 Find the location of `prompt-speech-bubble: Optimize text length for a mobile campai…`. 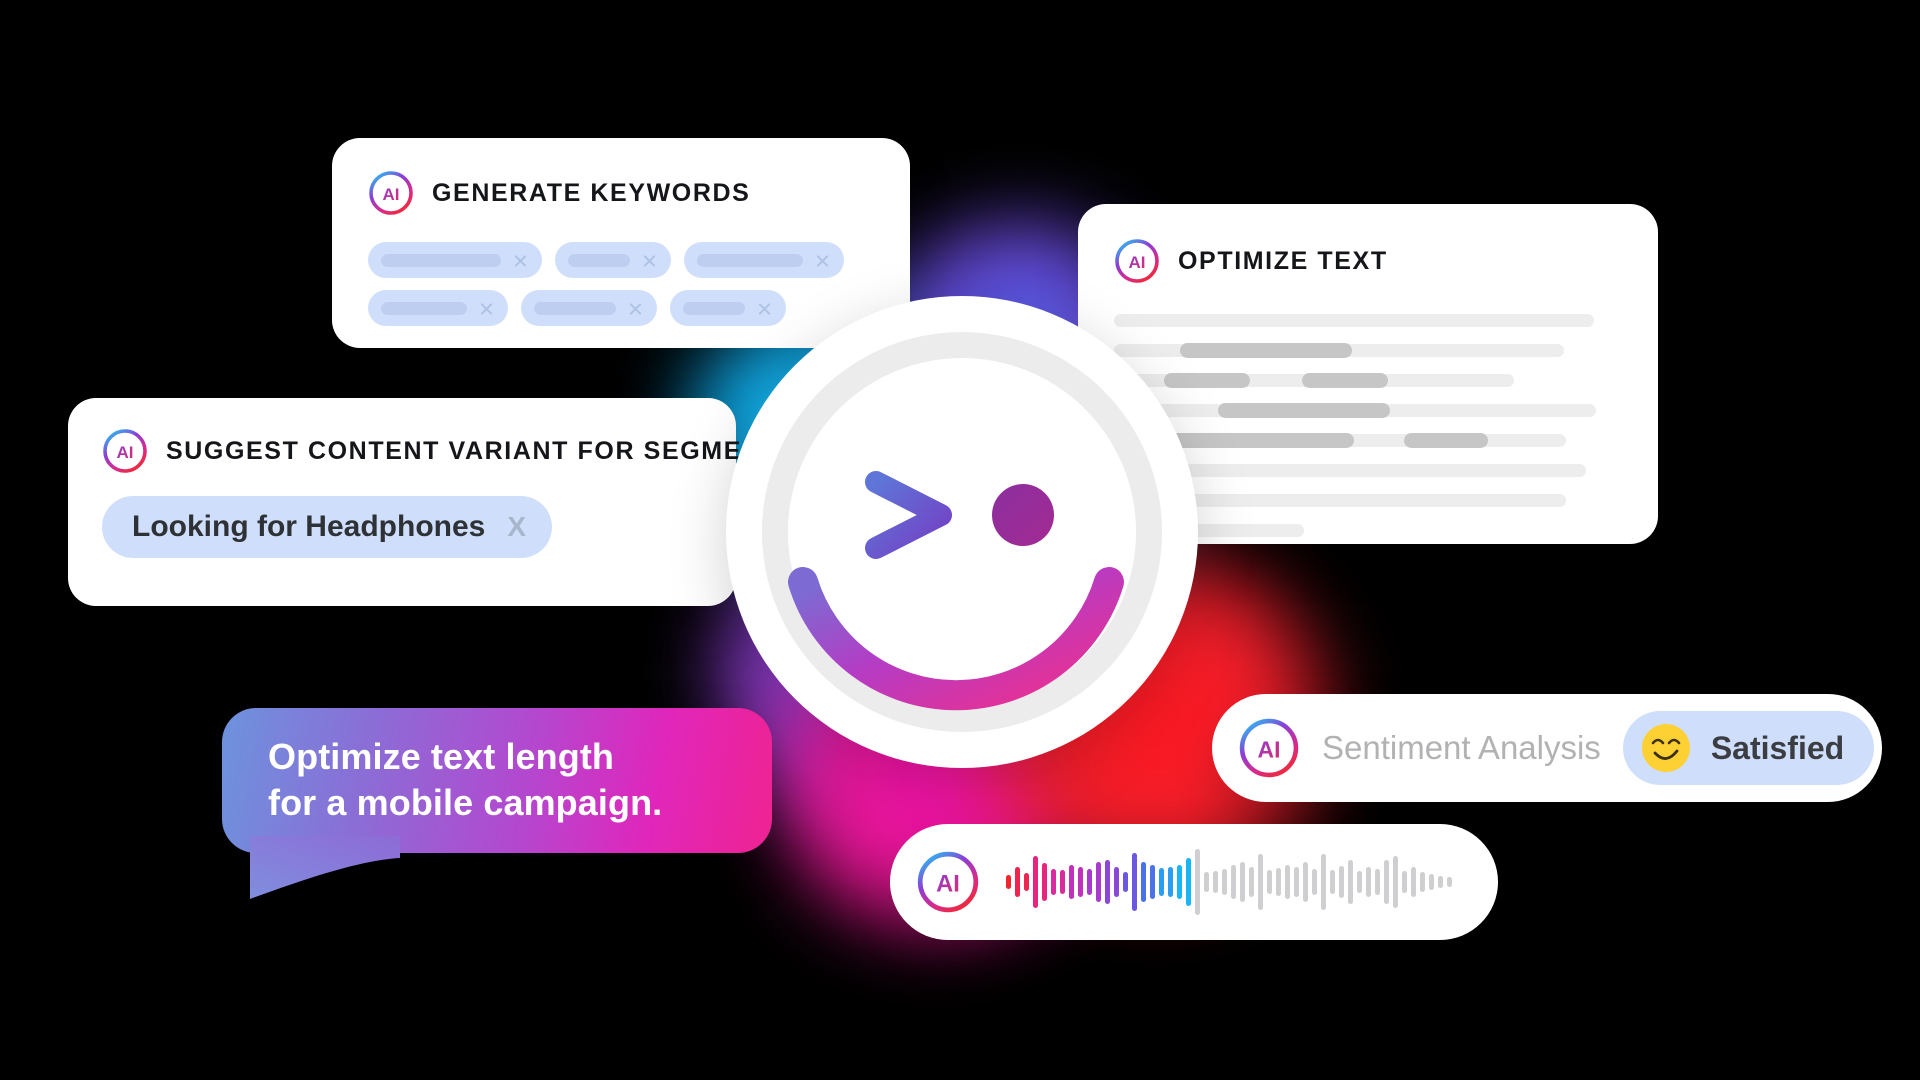

prompt-speech-bubble: Optimize text length for a mobile campai… is located at coordinates (497, 803).